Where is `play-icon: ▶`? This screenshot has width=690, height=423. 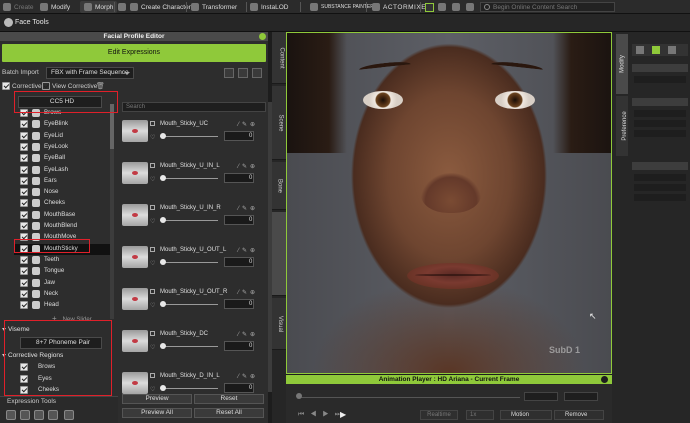 play-icon: ▶ is located at coordinates (343, 414).